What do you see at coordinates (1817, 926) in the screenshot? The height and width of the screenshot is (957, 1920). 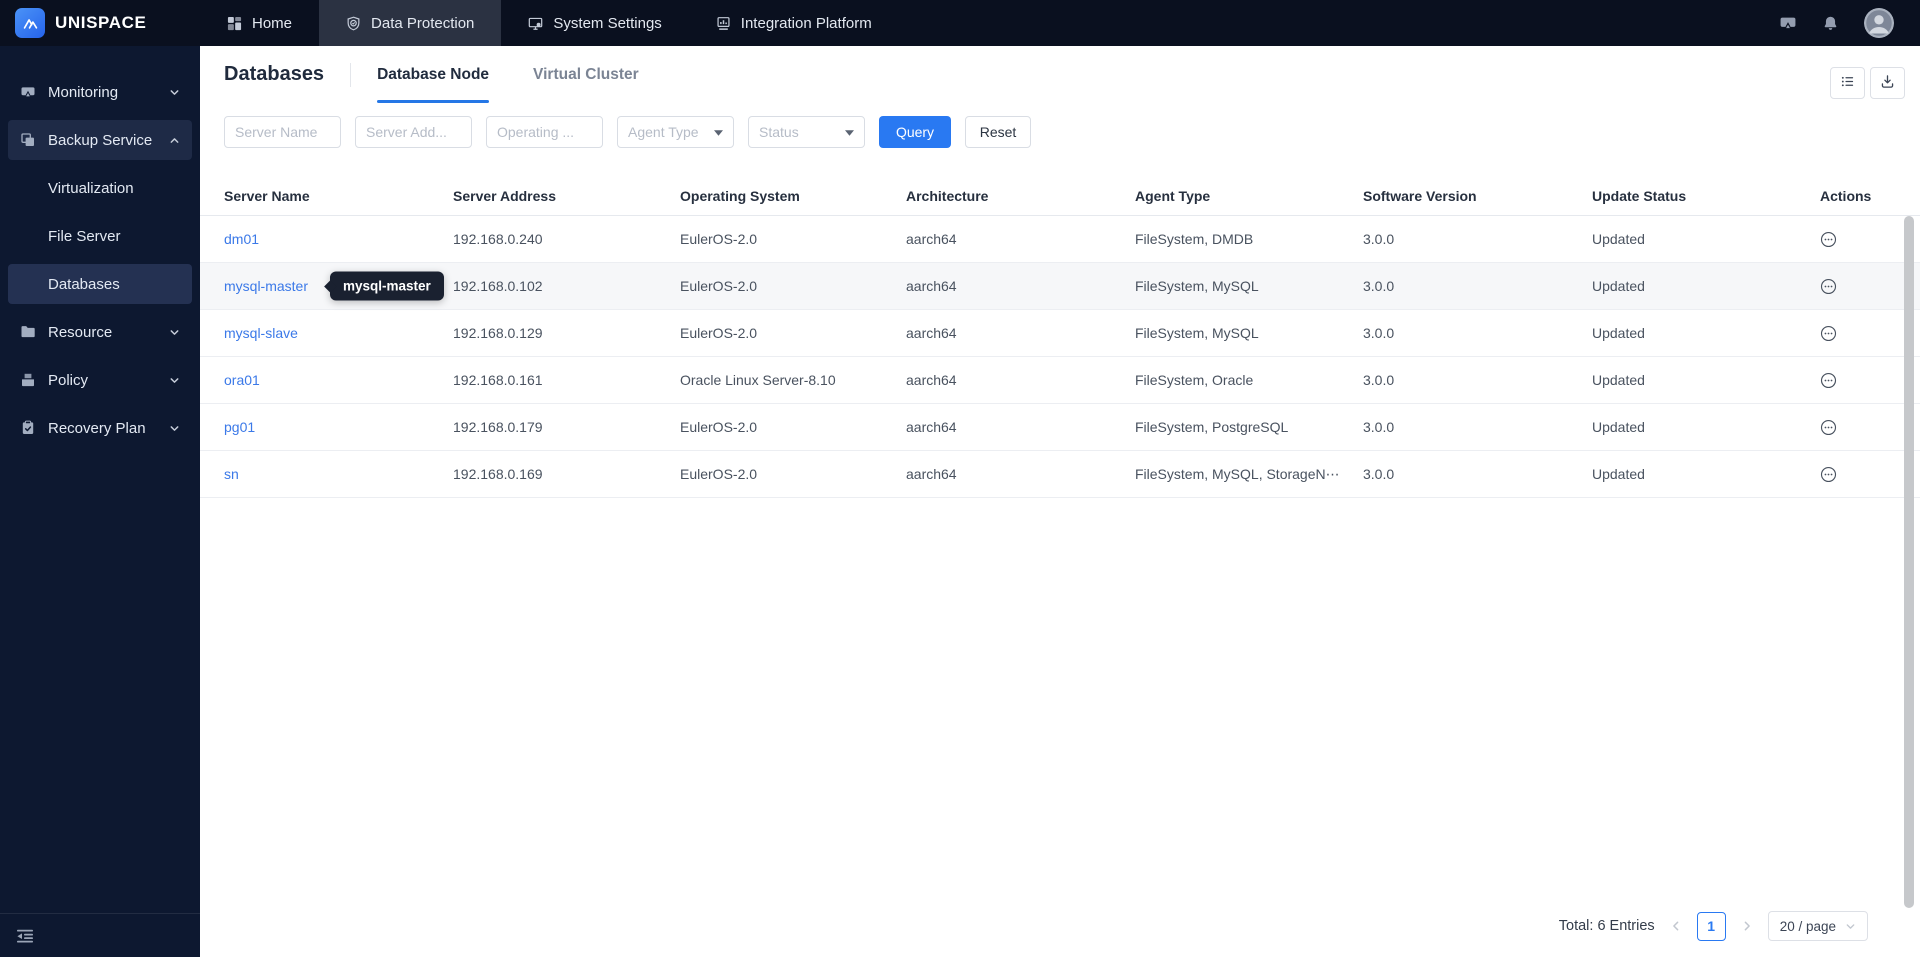 I see `page-size-select: 20 / page` at bounding box center [1817, 926].